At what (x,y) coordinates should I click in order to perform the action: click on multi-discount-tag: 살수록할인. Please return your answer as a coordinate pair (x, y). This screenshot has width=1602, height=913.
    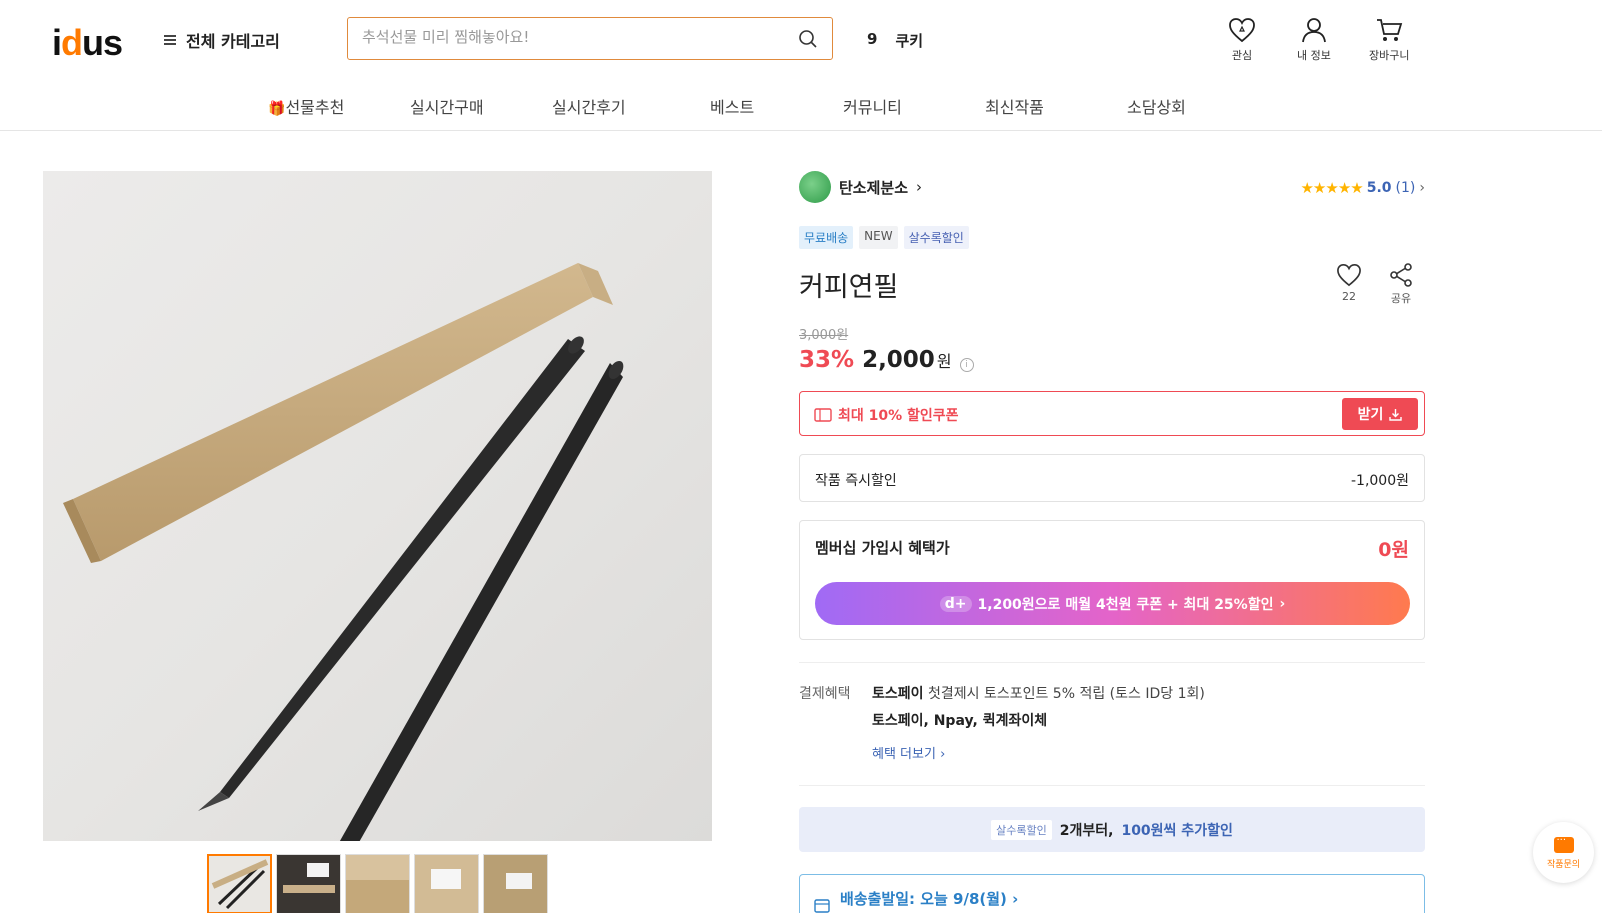
    Looking at the image, I should click on (1021, 829).